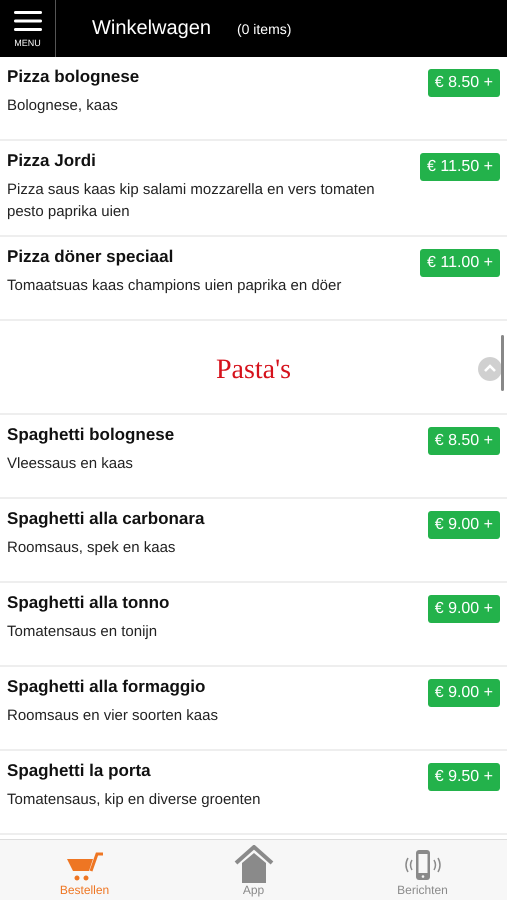 The width and height of the screenshot is (507, 900). What do you see at coordinates (112, 716) in the screenshot?
I see `dish-description: Roomsaus en vier soorten kaas` at bounding box center [112, 716].